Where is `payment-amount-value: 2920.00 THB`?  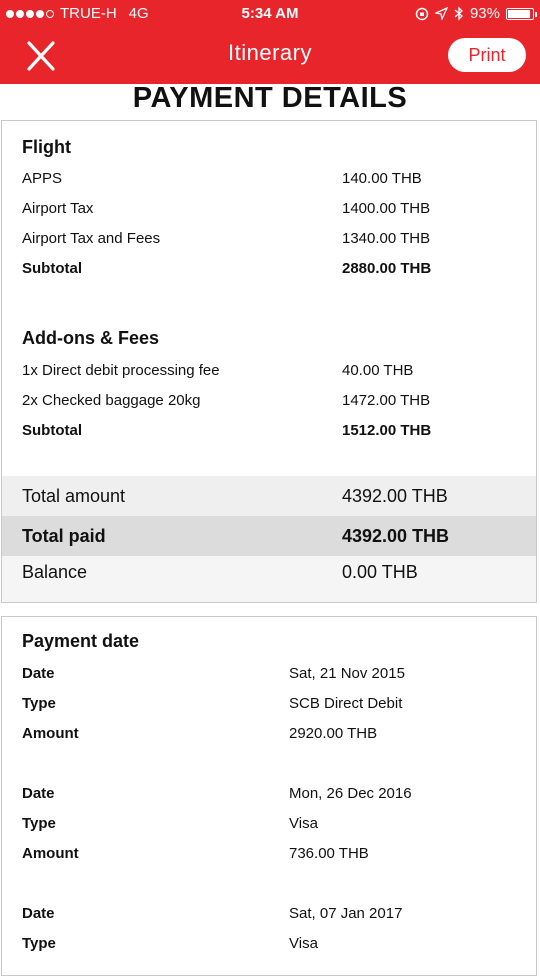 payment-amount-value: 2920.00 THB is located at coordinates (333, 733).